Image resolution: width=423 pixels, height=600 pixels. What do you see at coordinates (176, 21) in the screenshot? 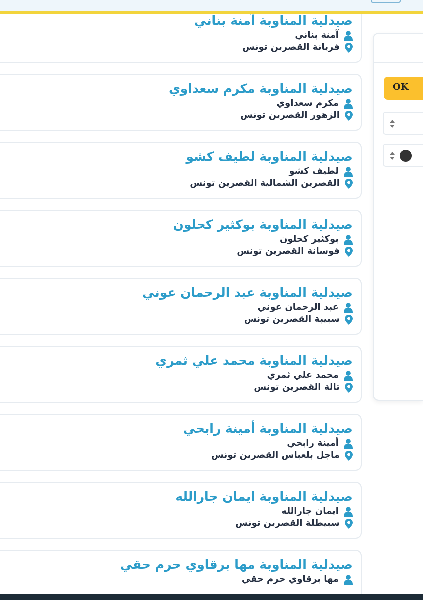
I see `pharmacy-title: صيدلية المناوبة آمنة بناني` at bounding box center [176, 21].